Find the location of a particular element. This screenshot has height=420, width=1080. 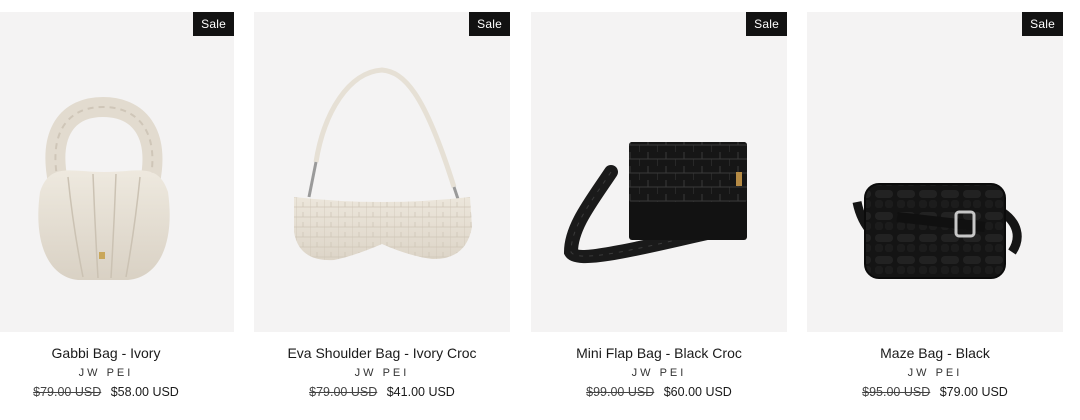

product-prices: $95.00 USD $79.00 USD is located at coordinates (935, 392).